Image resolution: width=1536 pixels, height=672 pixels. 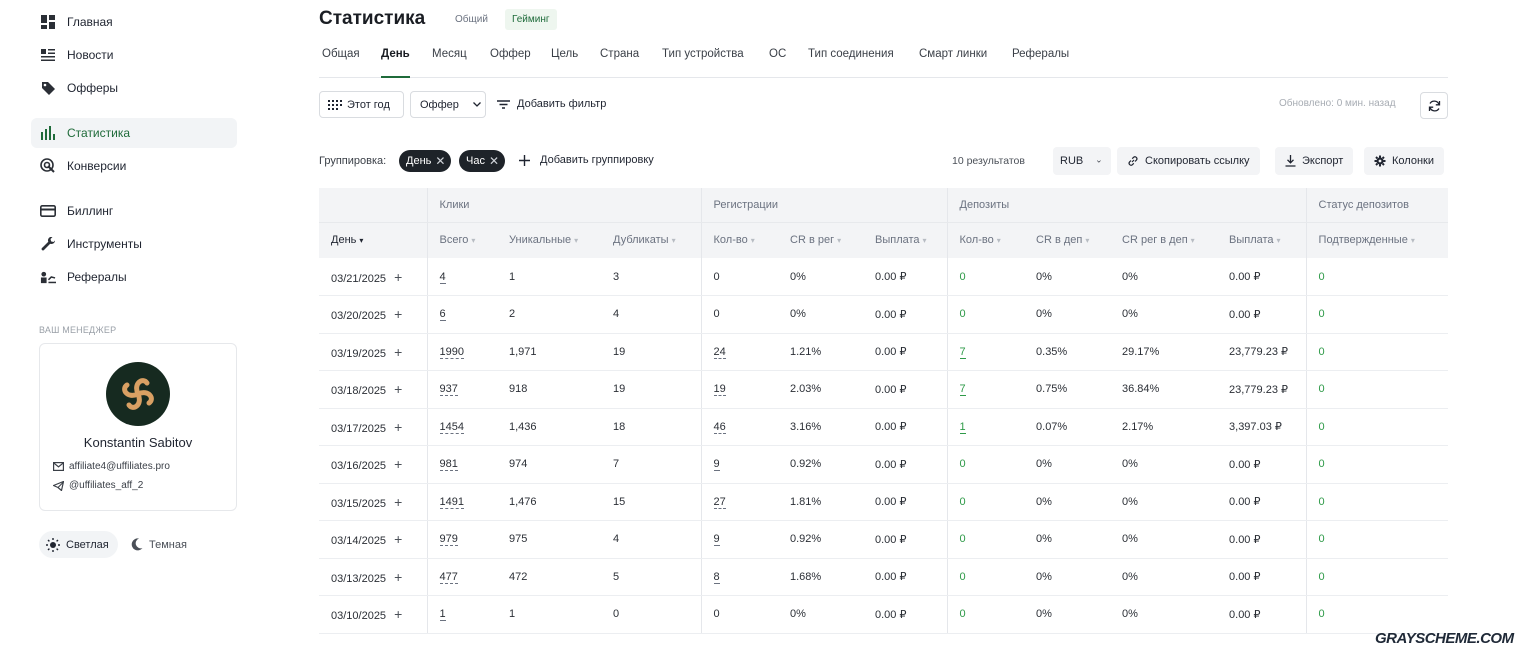 I want to click on manager-email-line: affiliate4@uffiliates.pro, so click(x=111, y=466).